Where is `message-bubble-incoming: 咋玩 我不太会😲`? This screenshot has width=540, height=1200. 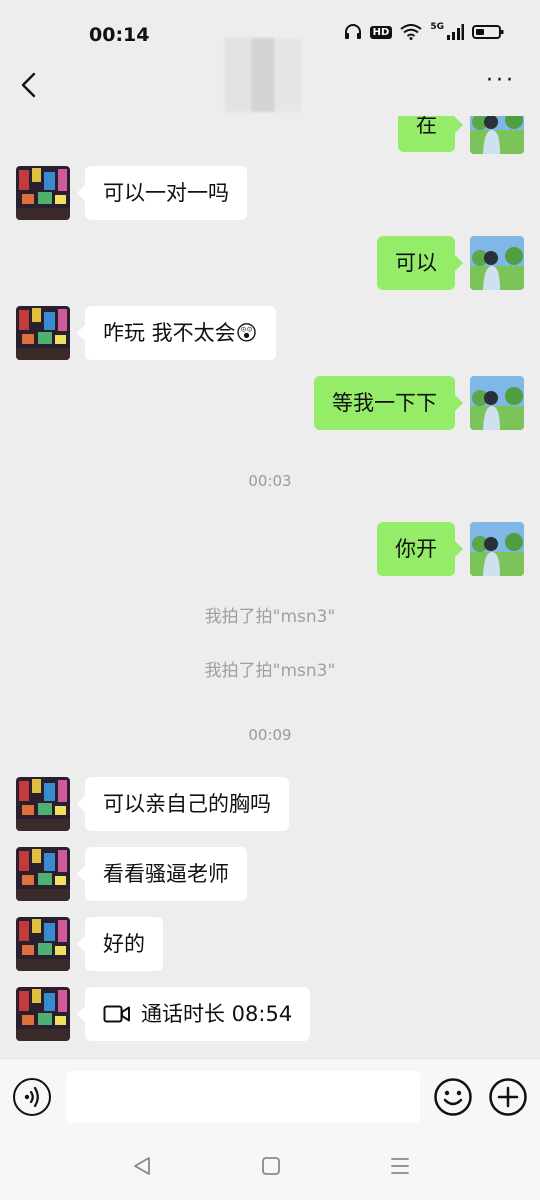 message-bubble-incoming: 咋玩 我不太会😲 is located at coordinates (176, 333).